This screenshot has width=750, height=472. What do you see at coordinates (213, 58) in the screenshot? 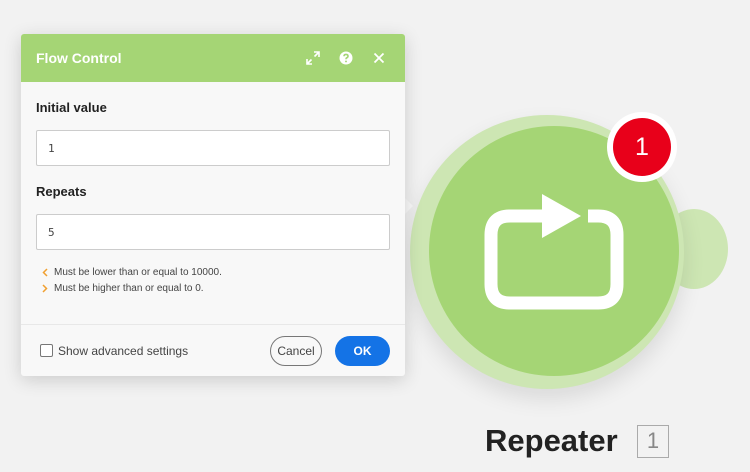
I see `dialog-header: Flow Control` at bounding box center [213, 58].